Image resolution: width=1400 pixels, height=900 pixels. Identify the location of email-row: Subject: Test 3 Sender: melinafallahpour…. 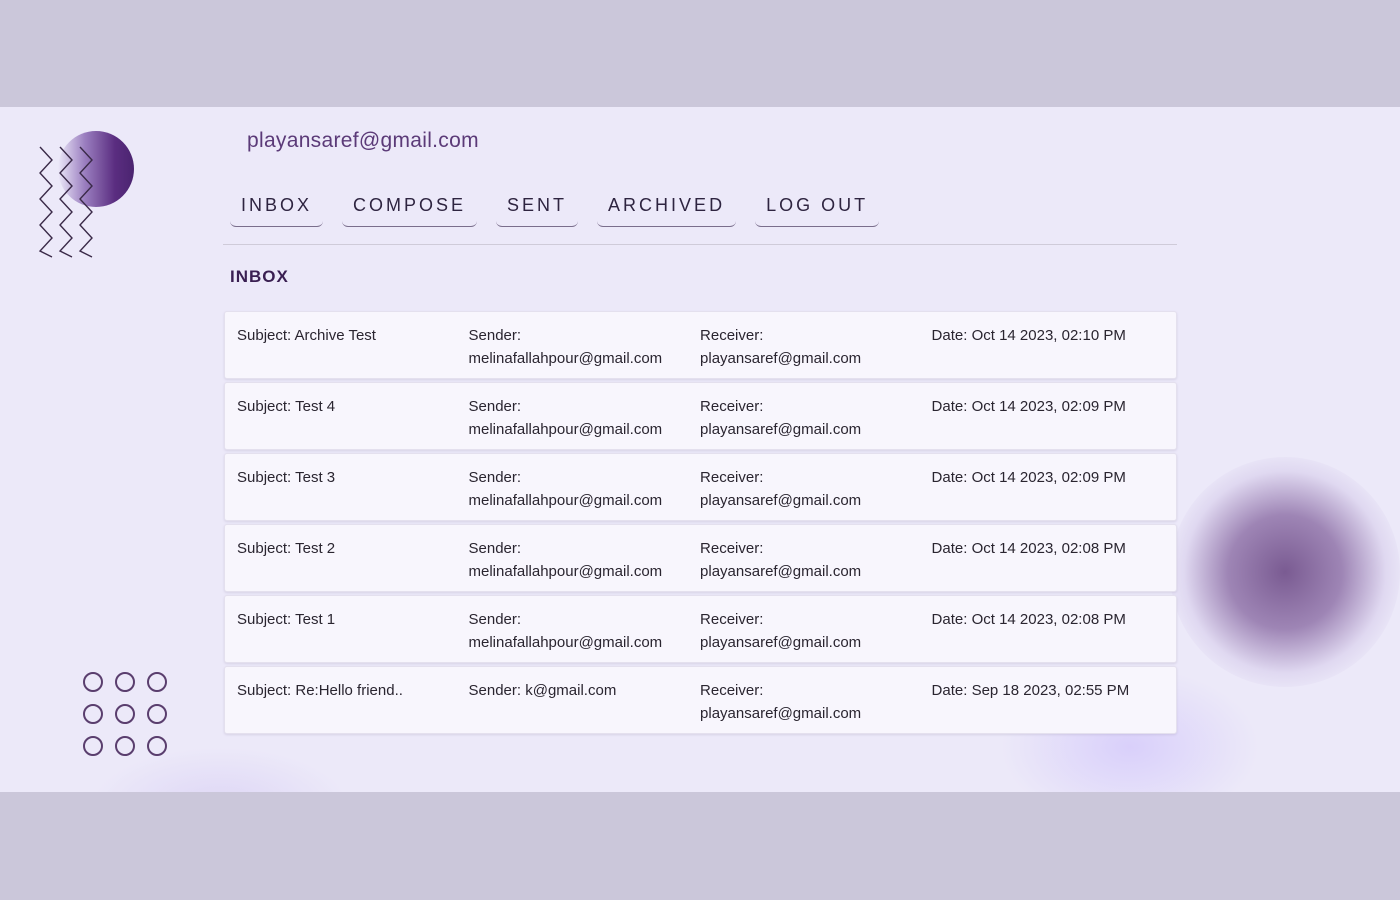
(700, 487).